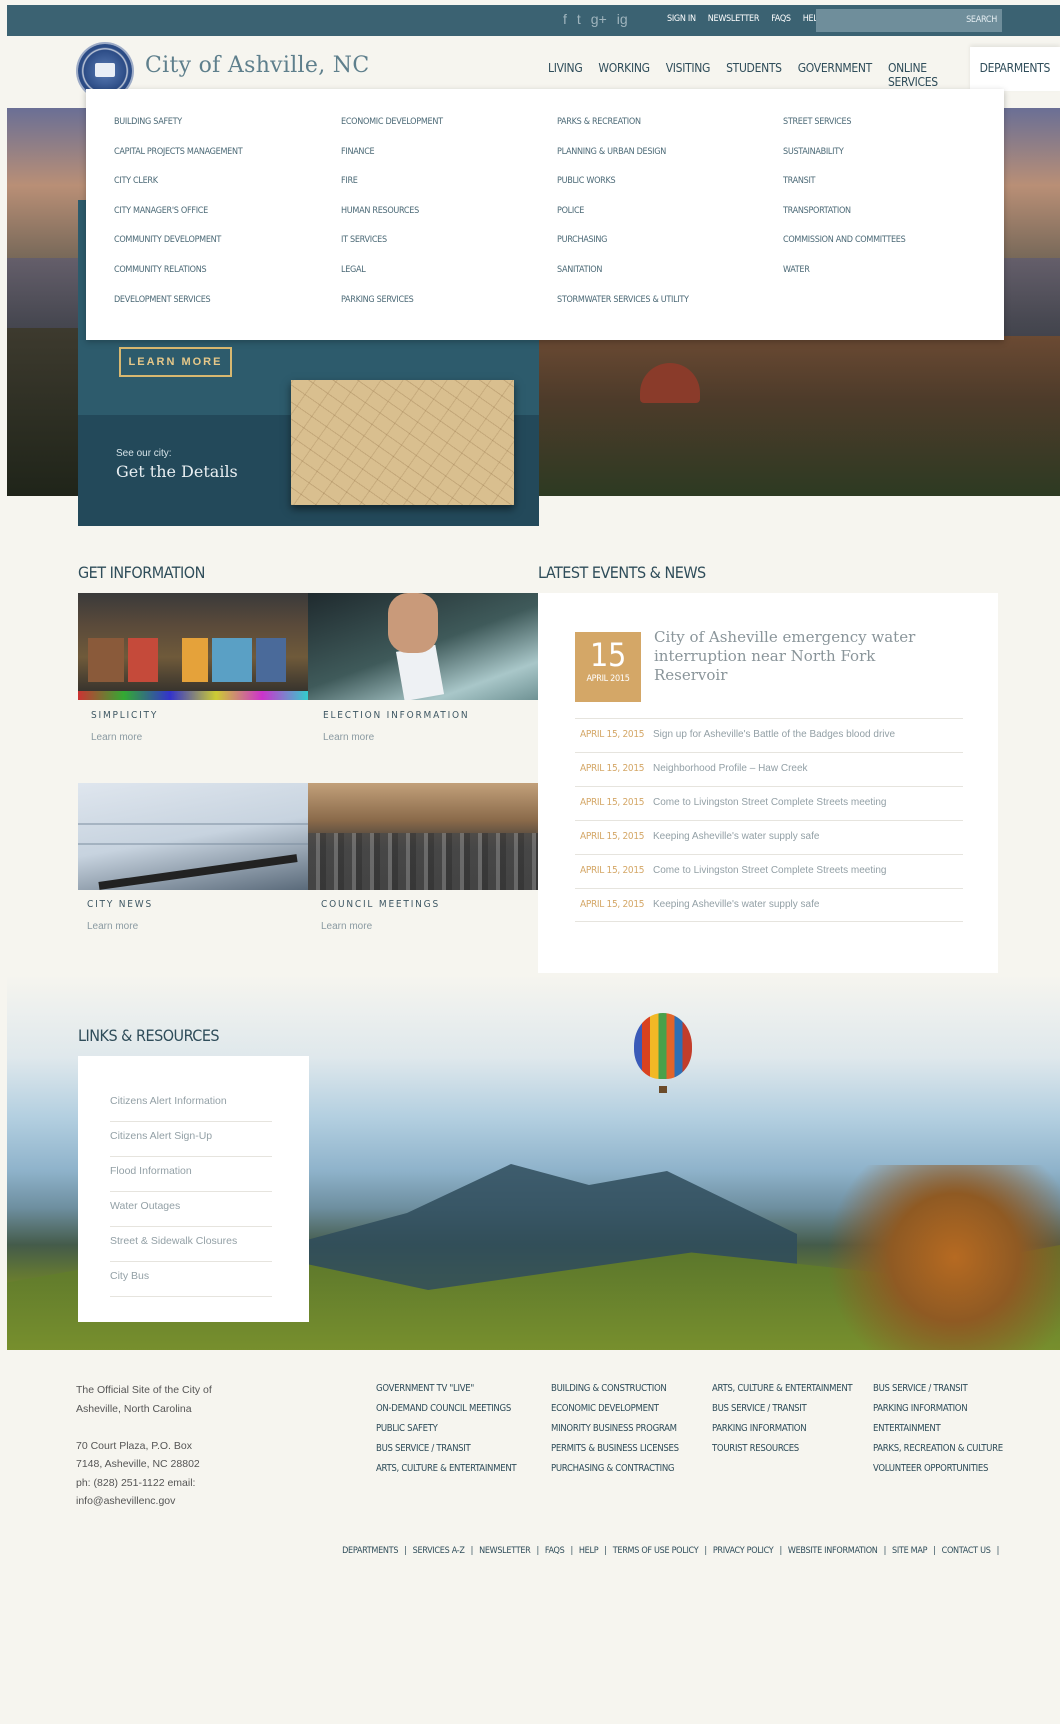 The width and height of the screenshot is (1060, 1724). I want to click on dept-item: TRANSIT, so click(844, 191).